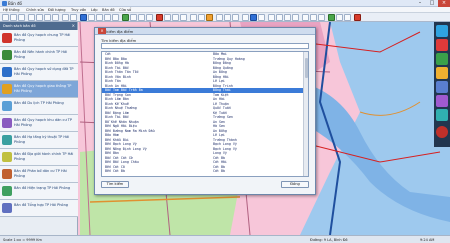 Image resolution: width=450 pixels, height=243 pixels. I want to click on scale-bar-icon, so click(295, 17).